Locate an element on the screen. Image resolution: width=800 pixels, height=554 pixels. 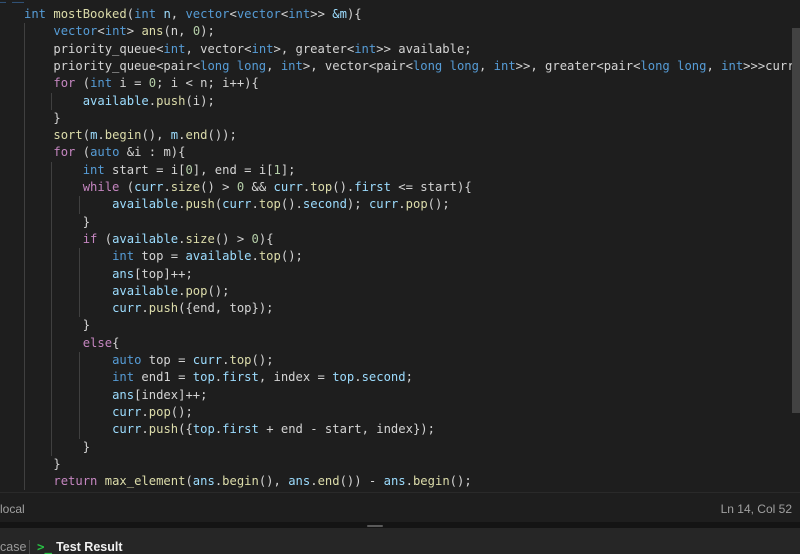
code-line: int start = i[0], end = i[1]; is located at coordinates (160, 170).